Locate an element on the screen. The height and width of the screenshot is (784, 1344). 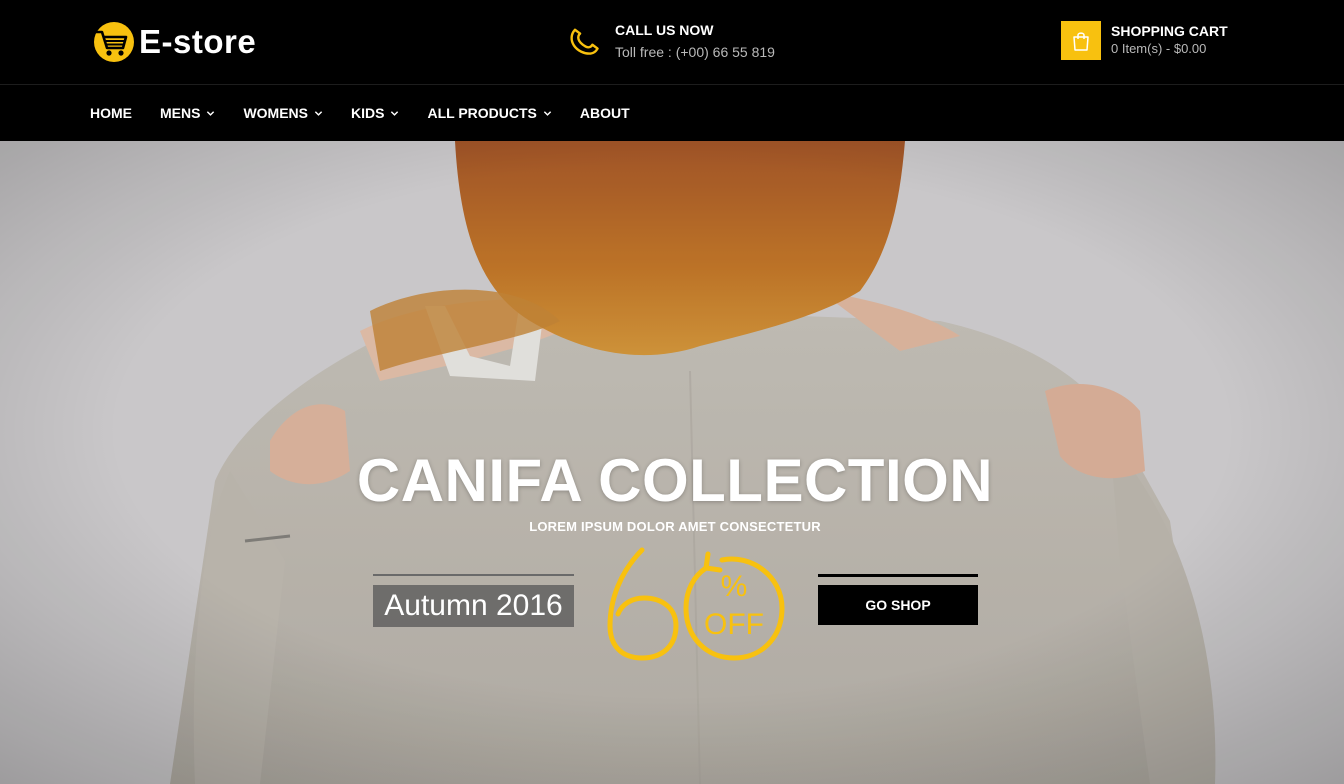
brand-logo: E-store is located at coordinates (173, 42).